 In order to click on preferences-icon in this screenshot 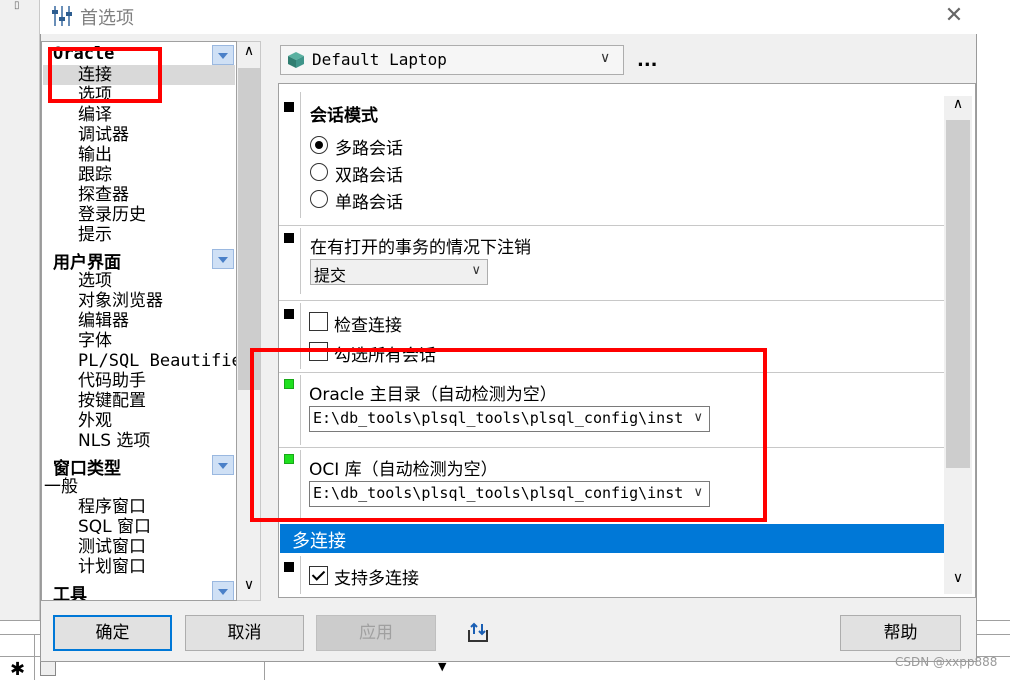, I will do `click(62, 16)`.